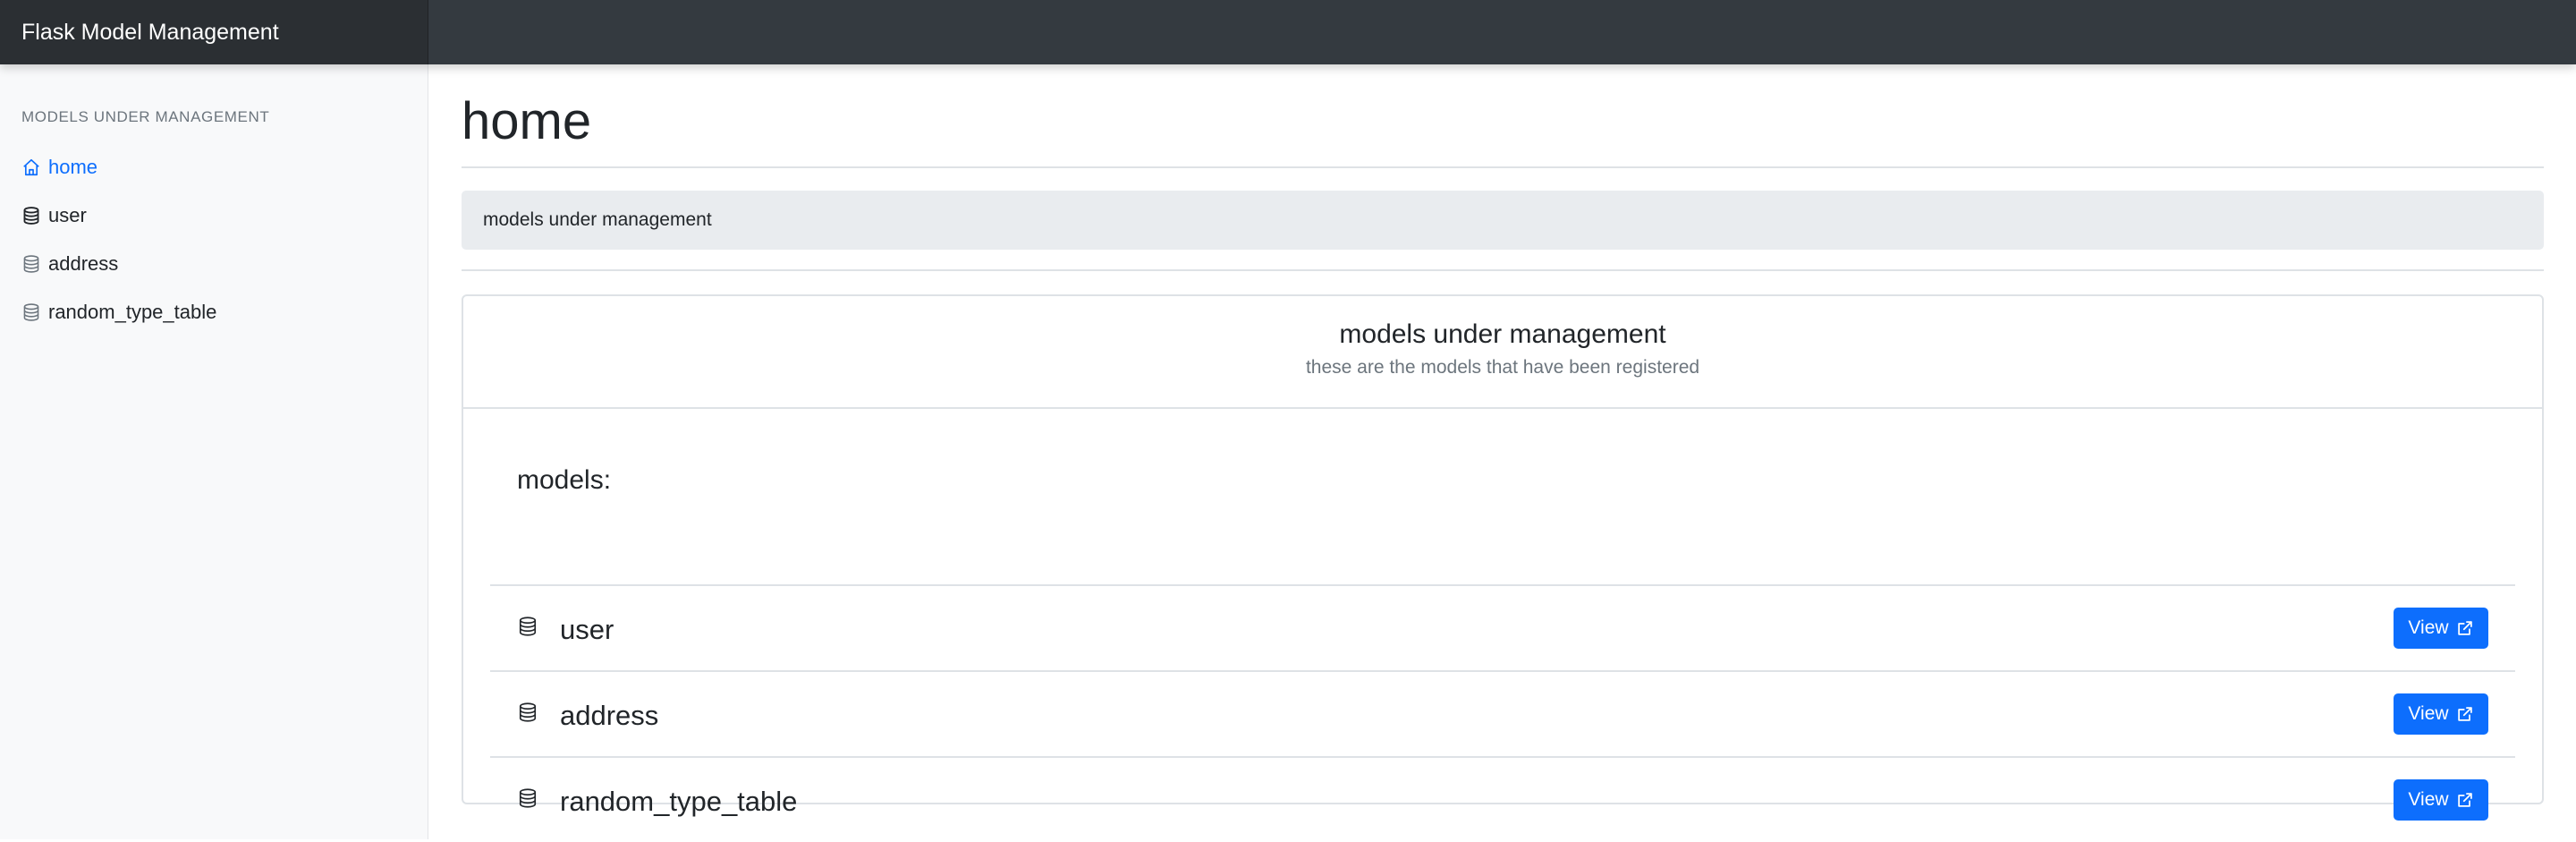  Describe the element at coordinates (132, 312) in the screenshot. I see `sidebar-item-label: random_type_table` at that location.